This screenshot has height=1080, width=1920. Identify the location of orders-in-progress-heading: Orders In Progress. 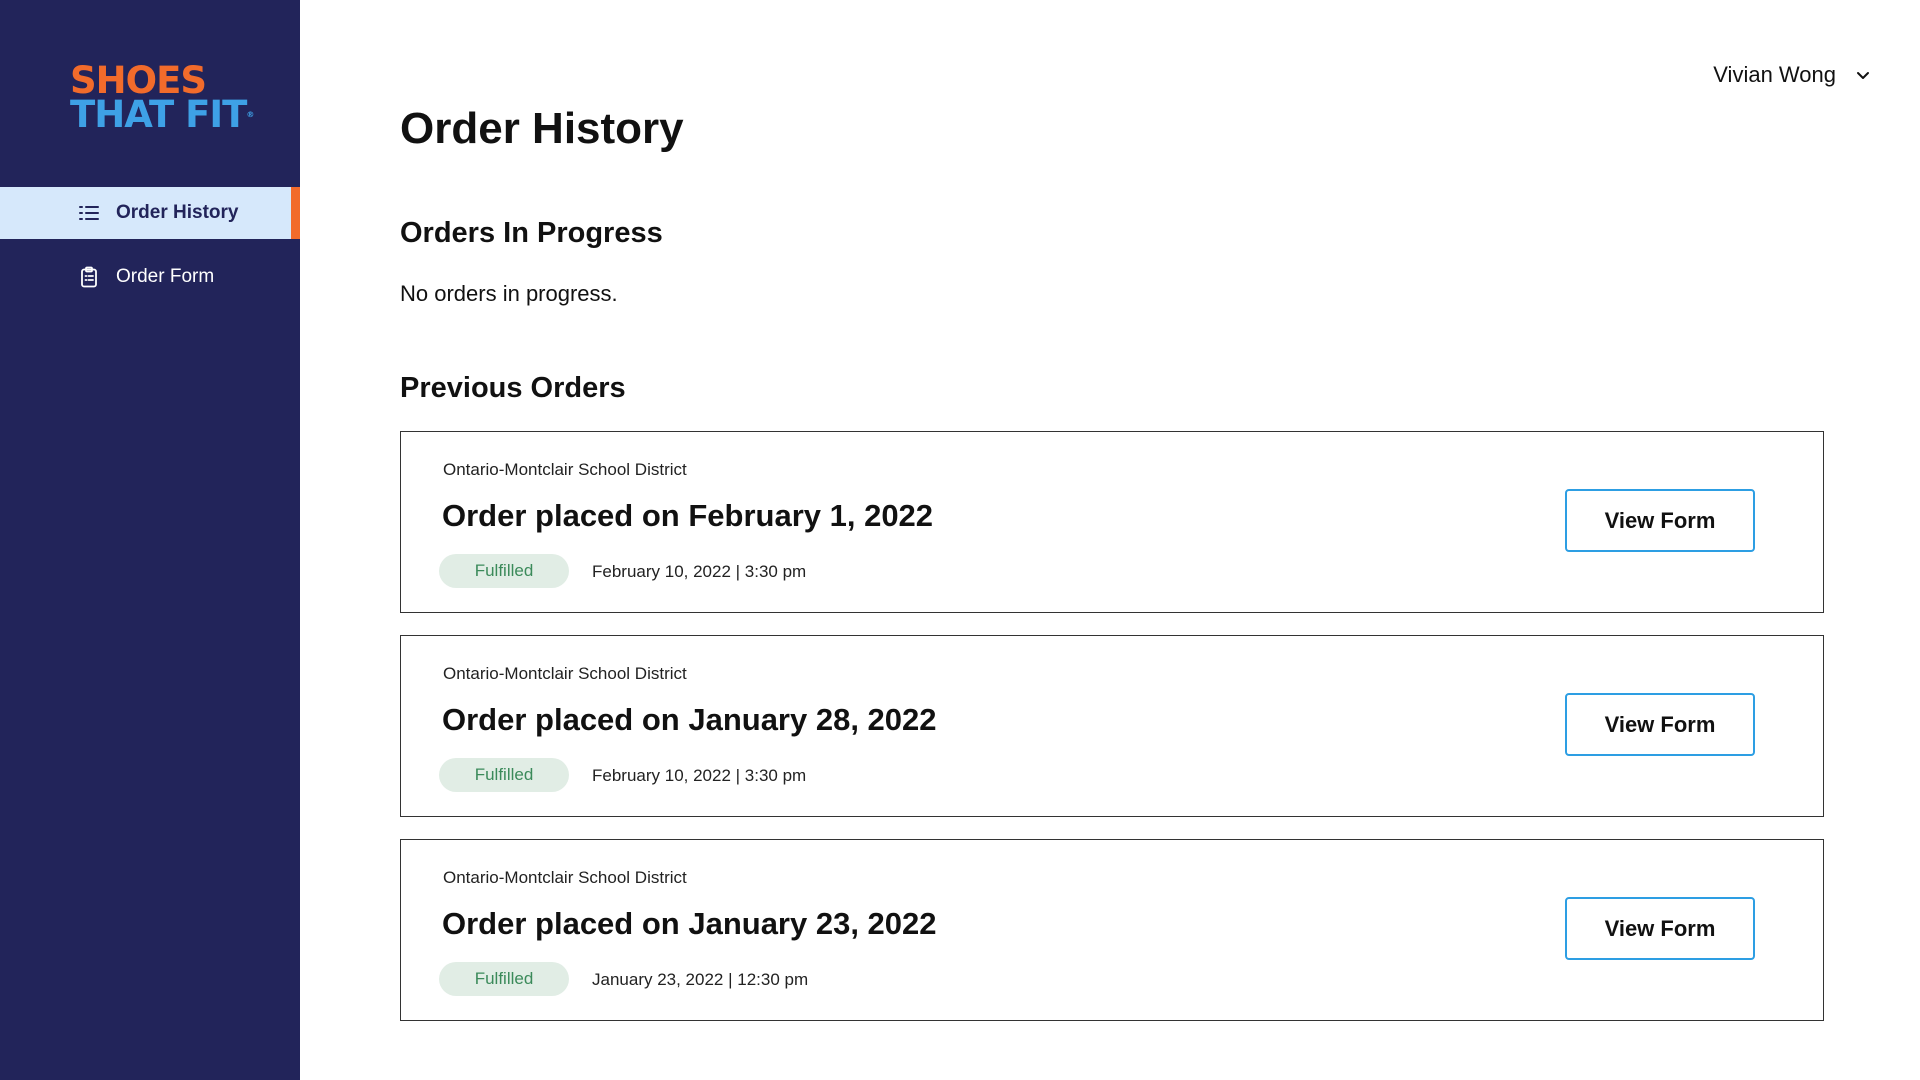
(531, 233).